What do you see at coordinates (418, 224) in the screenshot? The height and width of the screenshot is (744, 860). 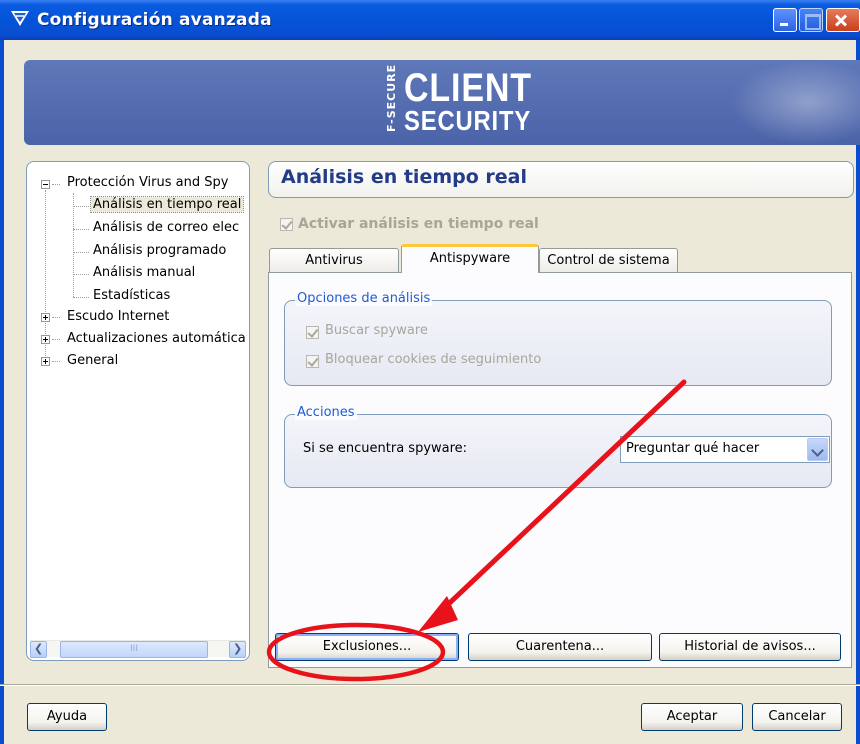 I see `enable-realtime-label: Activar análisis en tiempo real` at bounding box center [418, 224].